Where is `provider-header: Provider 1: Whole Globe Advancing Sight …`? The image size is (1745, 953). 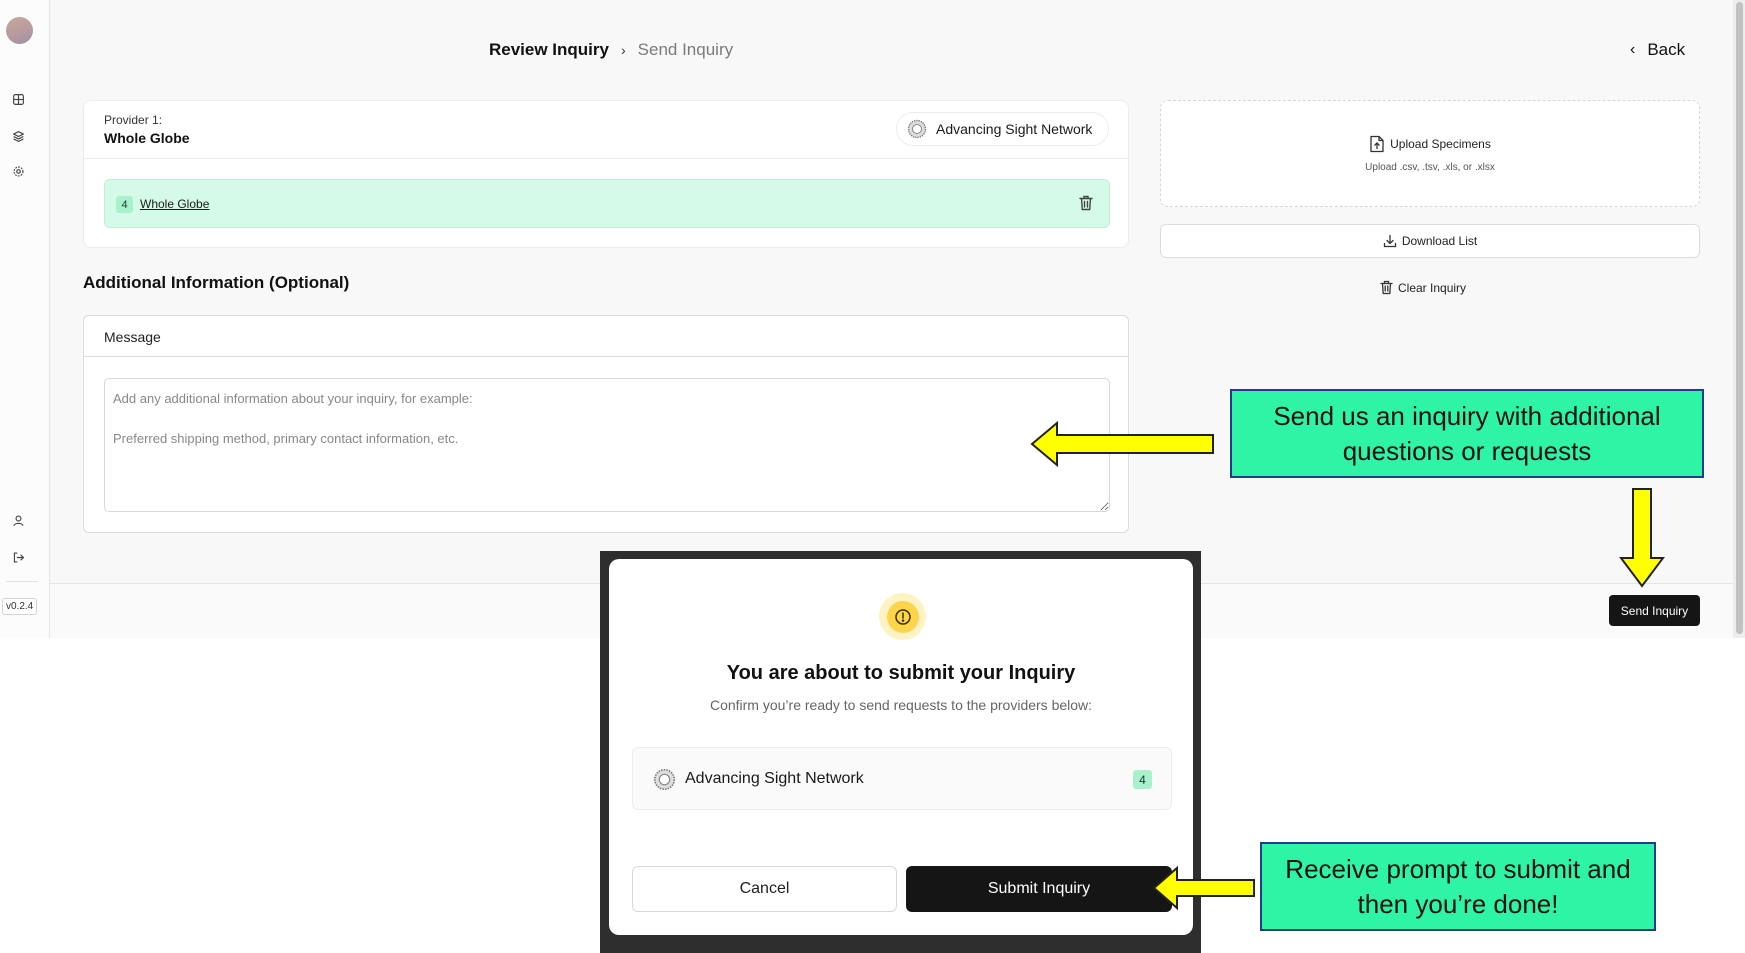
provider-header: Provider 1: Whole Globe Advancing Sight … is located at coordinates (606, 130).